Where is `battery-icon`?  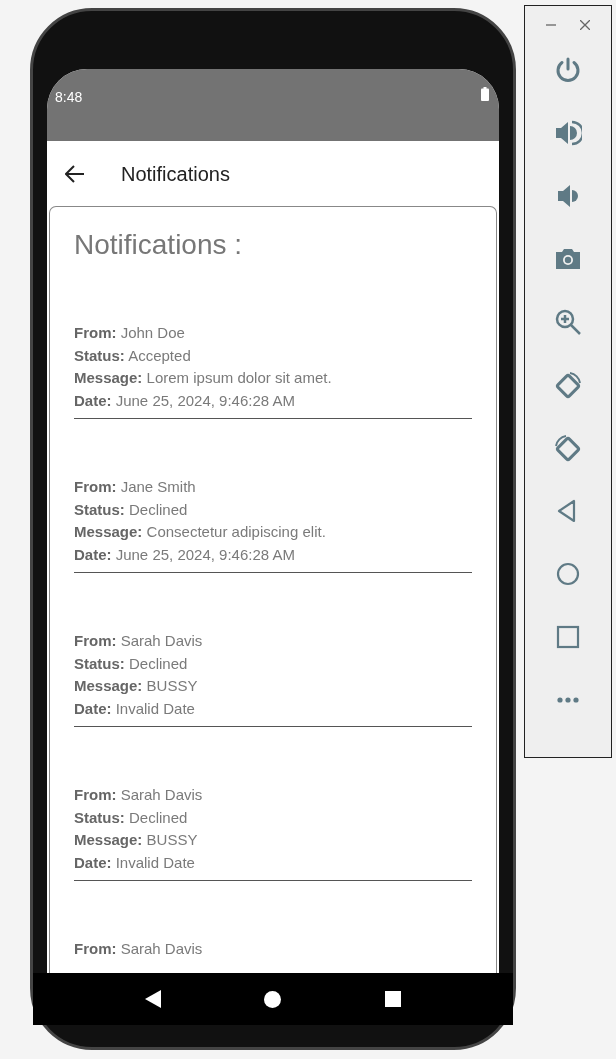
battery-icon is located at coordinates (485, 94).